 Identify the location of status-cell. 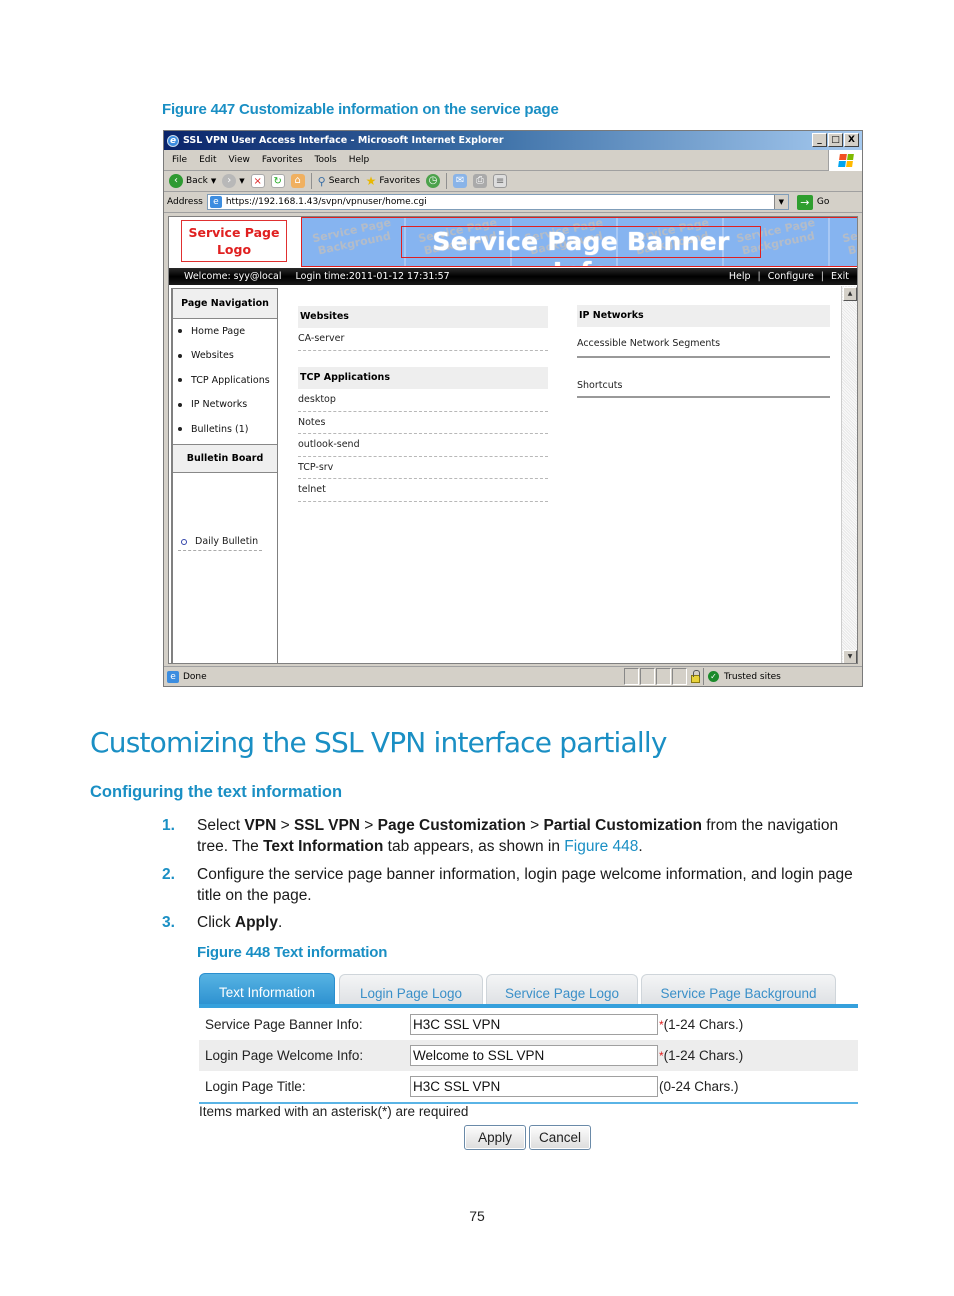
(631, 676).